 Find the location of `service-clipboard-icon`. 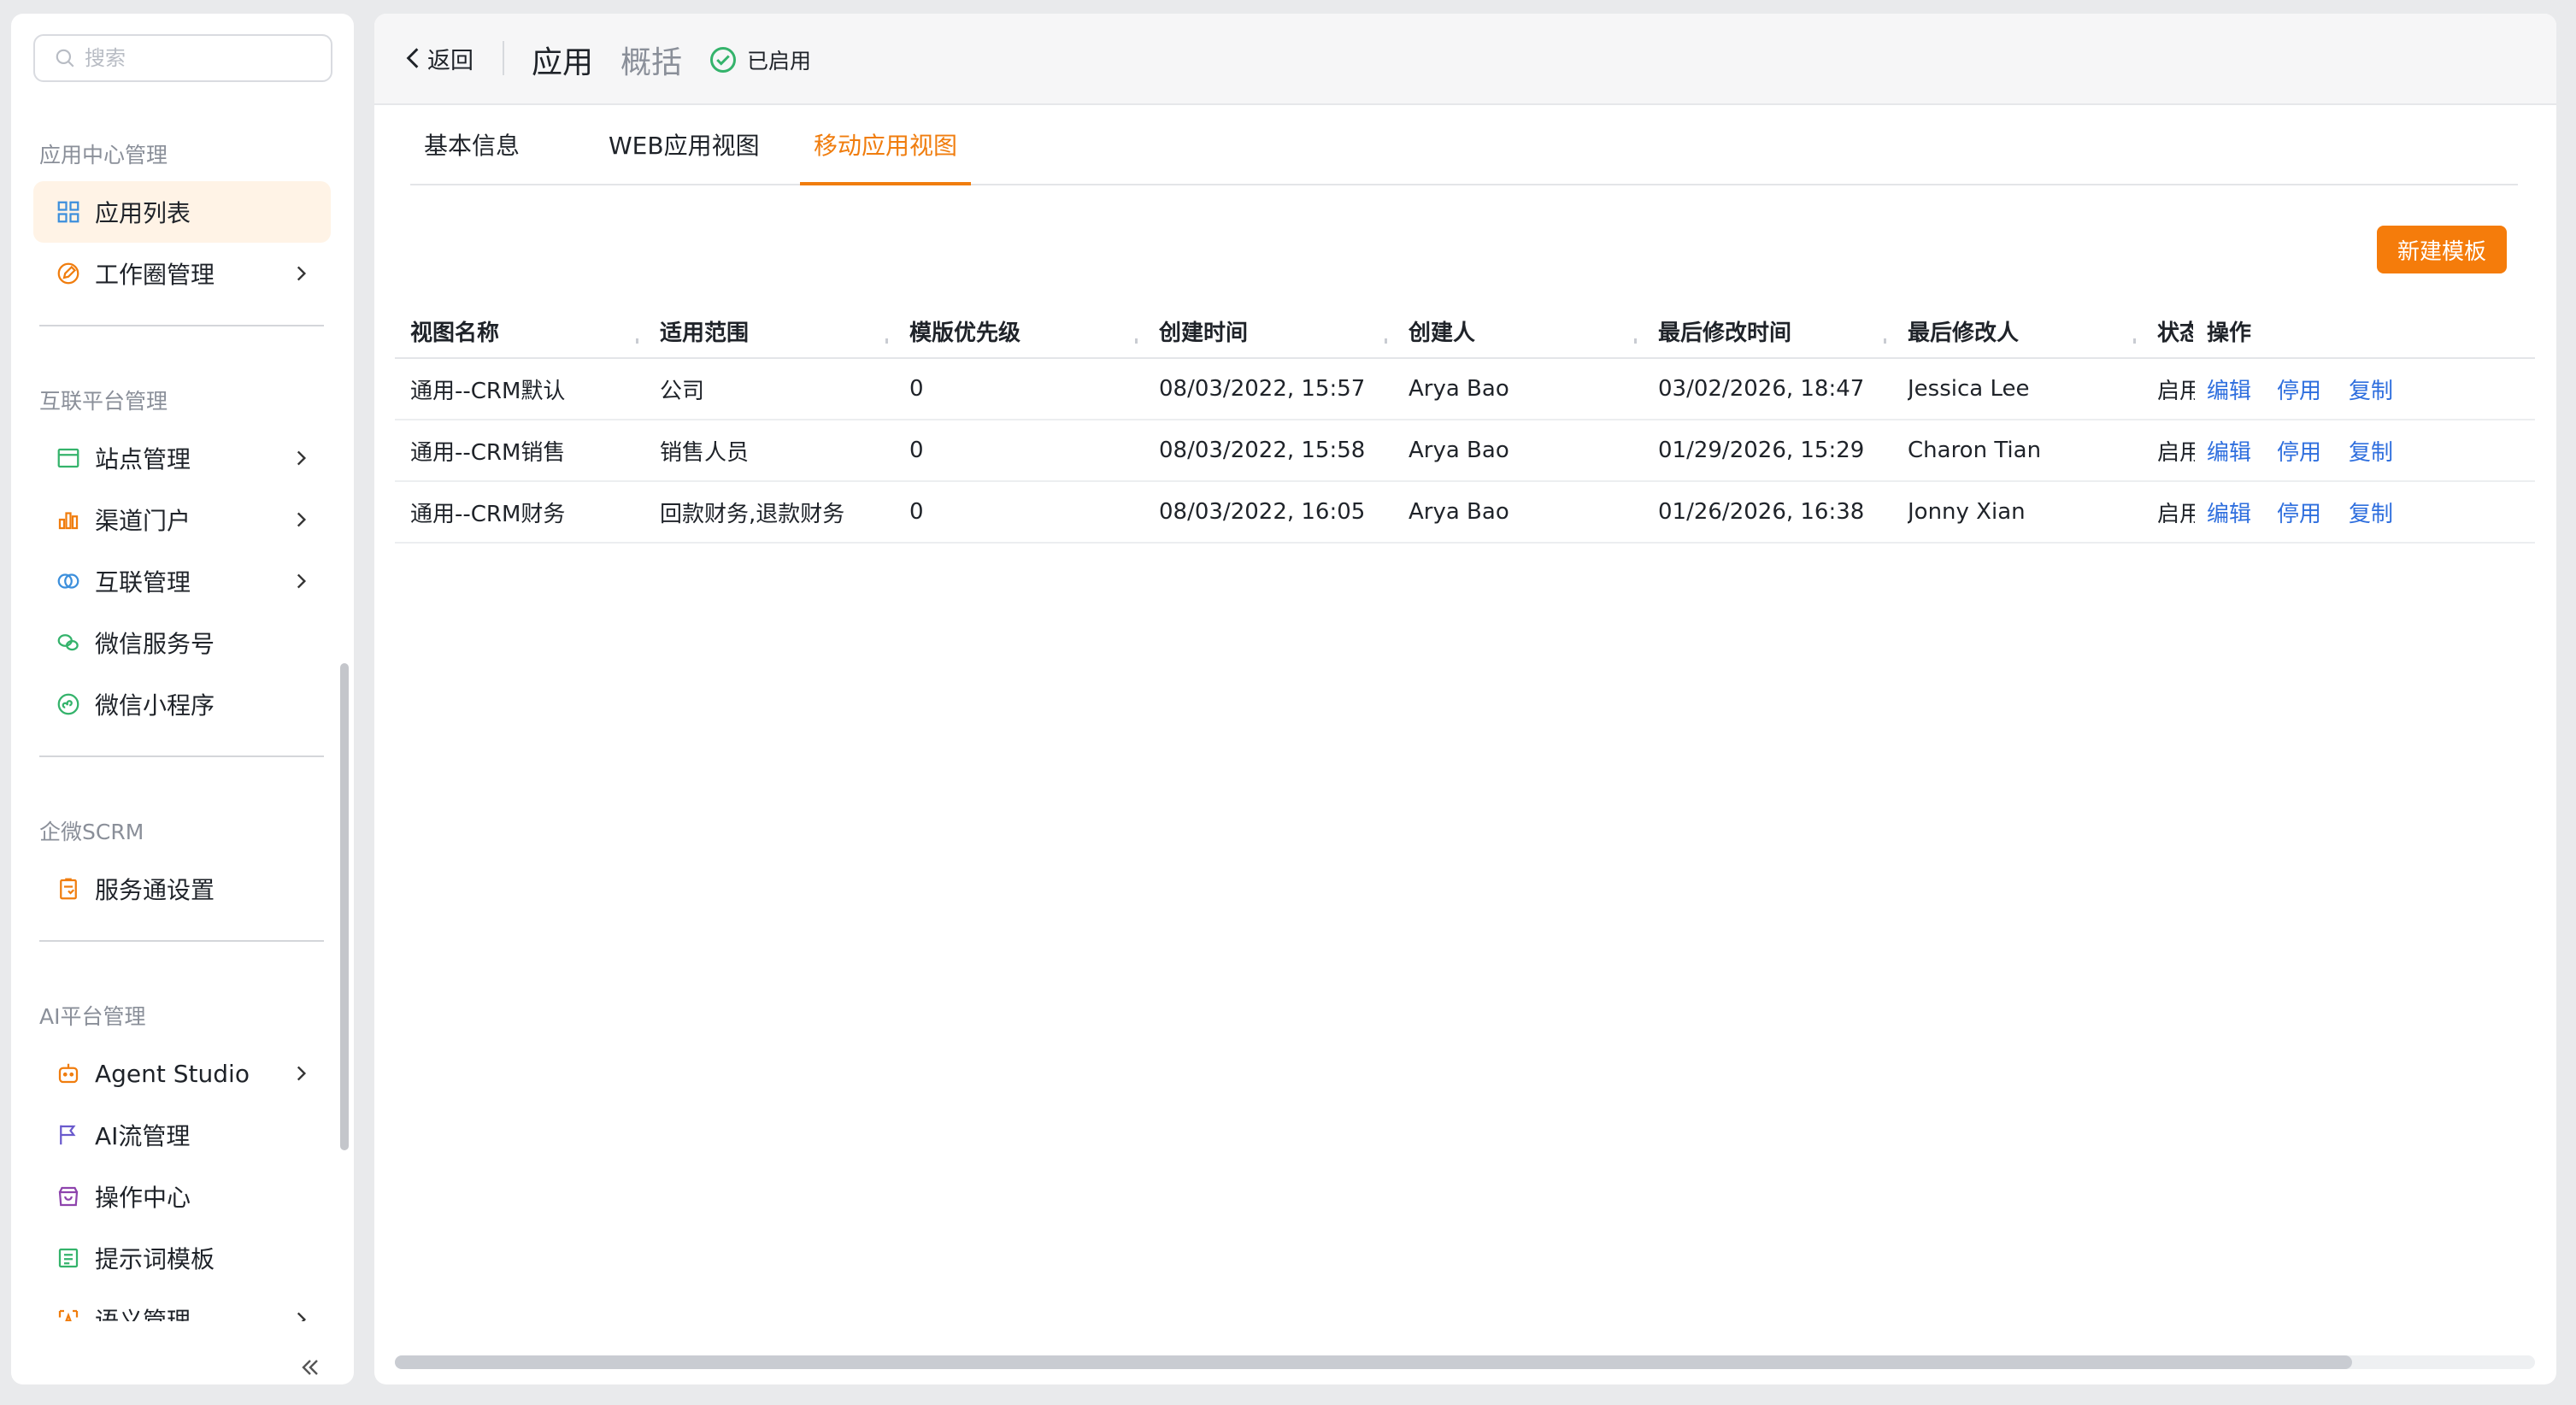

service-clipboard-icon is located at coordinates (68, 889).